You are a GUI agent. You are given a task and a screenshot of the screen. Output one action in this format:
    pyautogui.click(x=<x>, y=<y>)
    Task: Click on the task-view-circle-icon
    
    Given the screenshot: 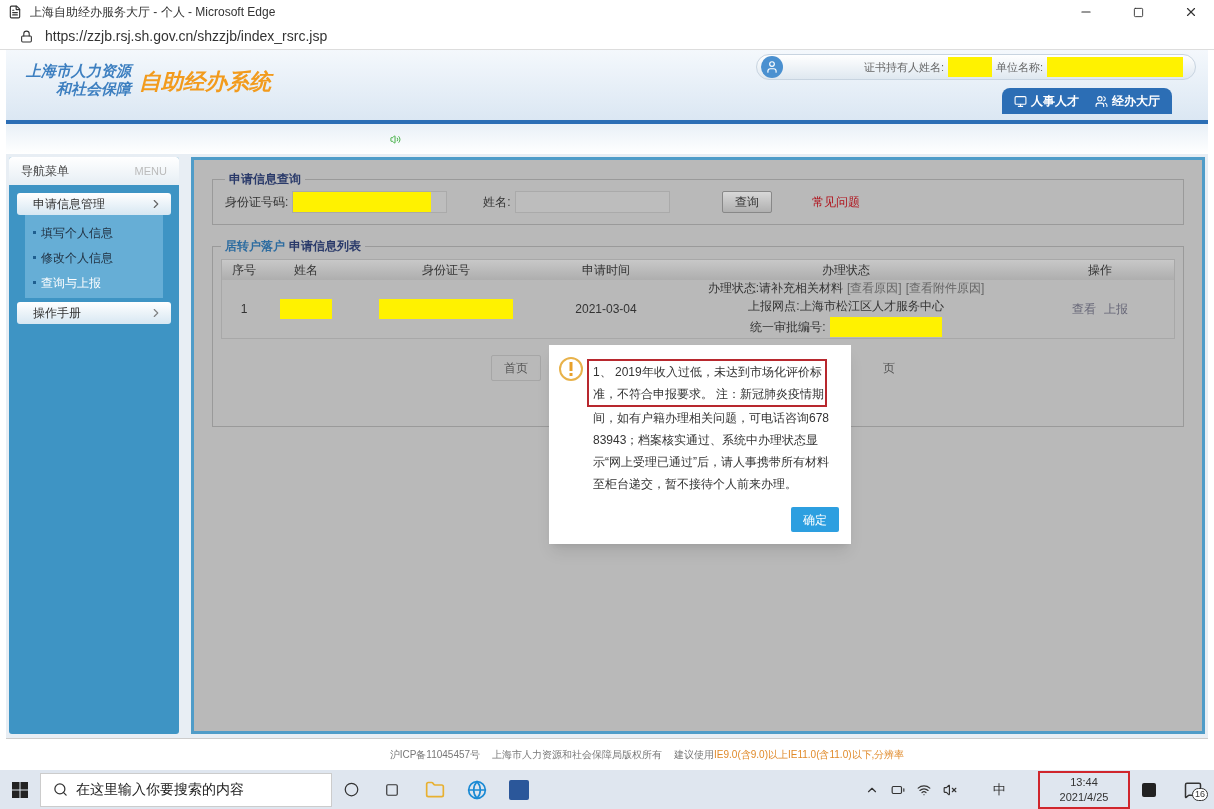 What is the action you would take?
    pyautogui.click(x=351, y=789)
    